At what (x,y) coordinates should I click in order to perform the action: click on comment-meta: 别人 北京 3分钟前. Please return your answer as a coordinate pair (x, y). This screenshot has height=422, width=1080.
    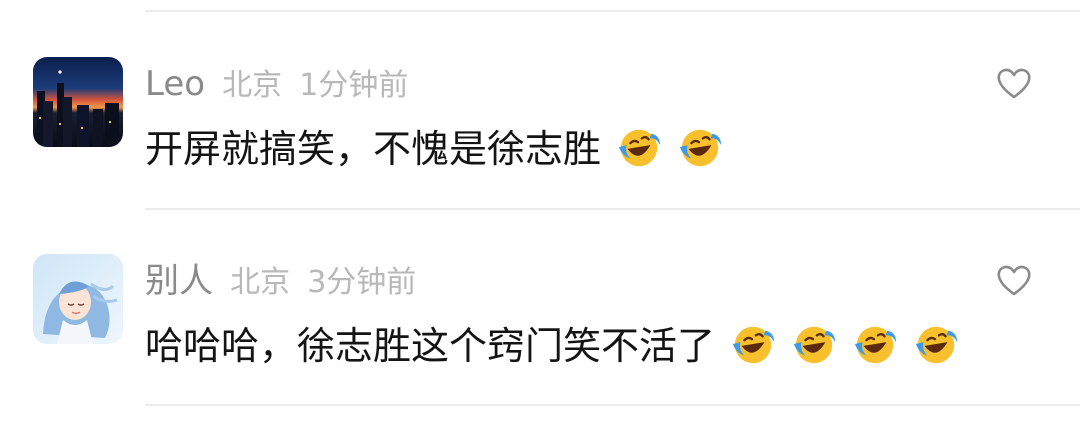
    Looking at the image, I should click on (280, 281).